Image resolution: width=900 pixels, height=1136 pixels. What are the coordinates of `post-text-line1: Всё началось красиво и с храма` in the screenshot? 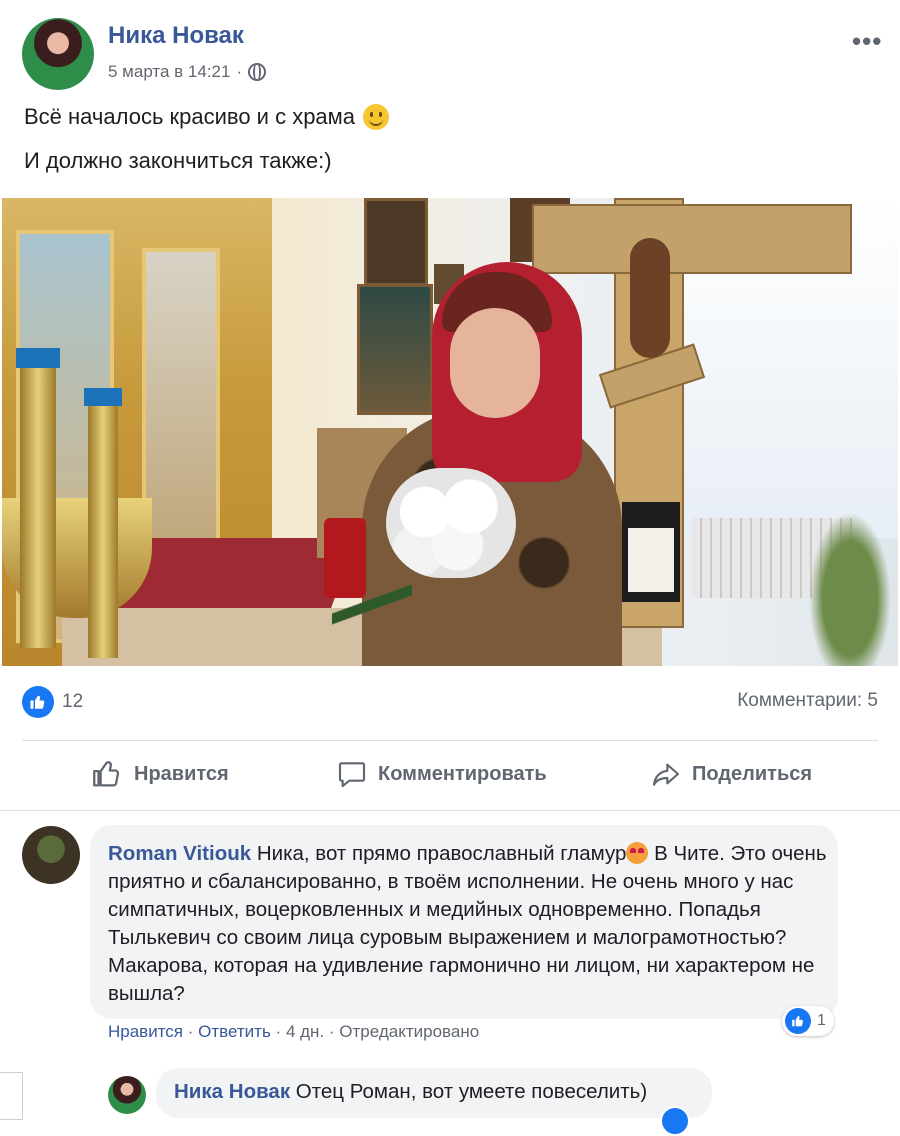 It's located at (207, 117).